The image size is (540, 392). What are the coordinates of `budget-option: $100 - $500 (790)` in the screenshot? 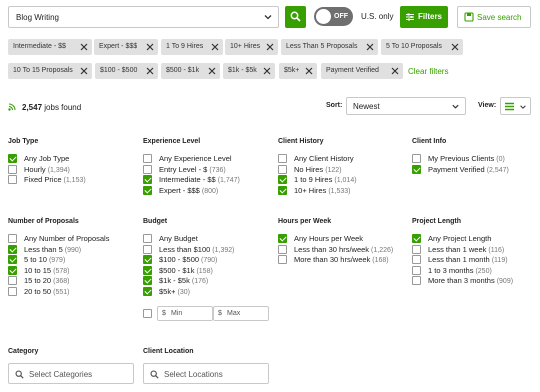 It's located at (205, 260).